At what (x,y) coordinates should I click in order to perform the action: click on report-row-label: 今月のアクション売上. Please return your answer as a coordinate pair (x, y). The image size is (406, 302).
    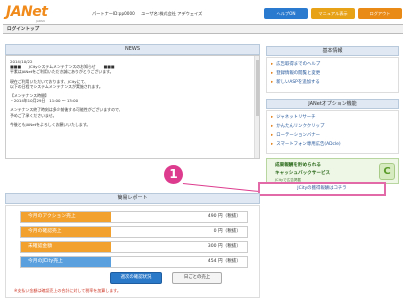
    Looking at the image, I should click on (66, 217).